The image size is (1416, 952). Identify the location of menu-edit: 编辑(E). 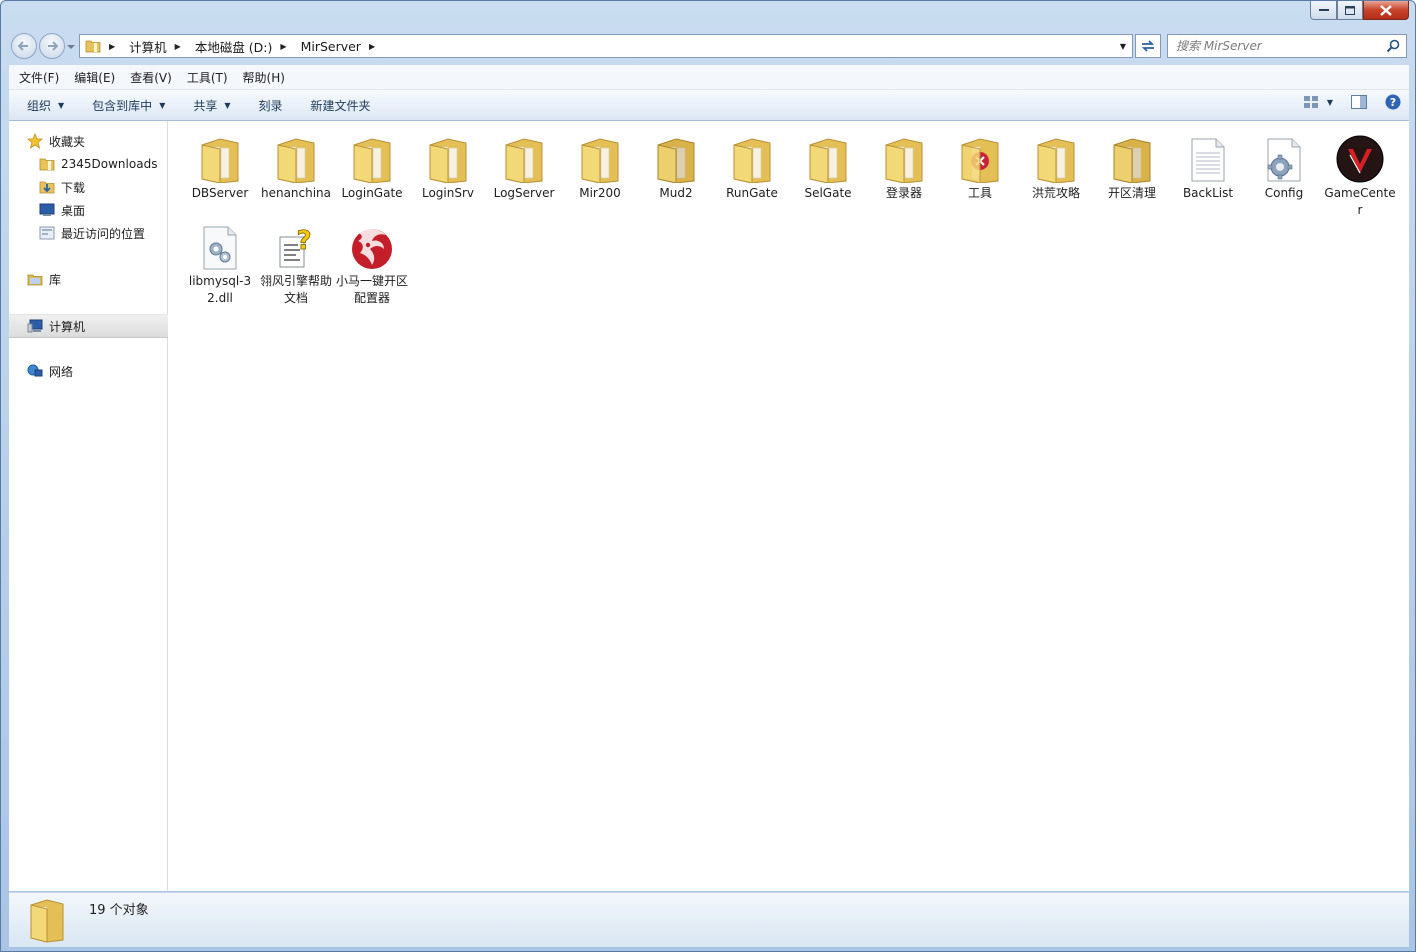
(94, 77).